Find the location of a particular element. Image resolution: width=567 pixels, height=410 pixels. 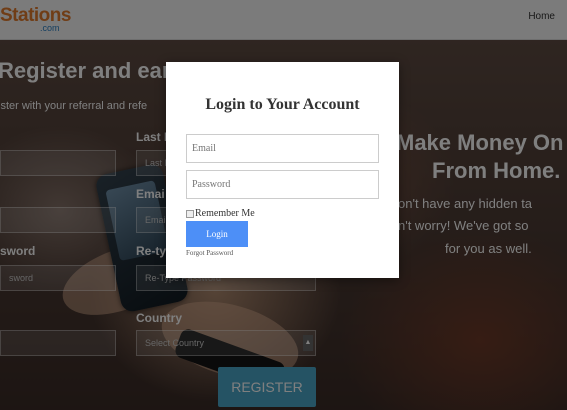

login-title: Login to Your Account is located at coordinates (282, 104).